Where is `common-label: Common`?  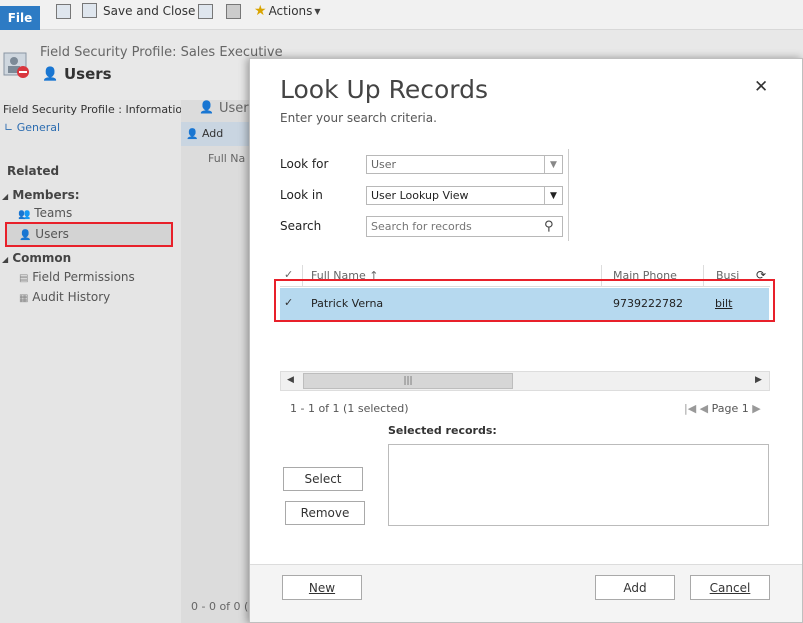
common-label: Common is located at coordinates (42, 258).